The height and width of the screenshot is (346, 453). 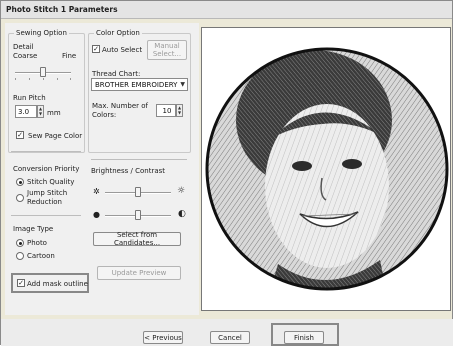 What do you see at coordinates (139, 273) in the screenshot?
I see `update-preview-button: Update Preview` at bounding box center [139, 273].